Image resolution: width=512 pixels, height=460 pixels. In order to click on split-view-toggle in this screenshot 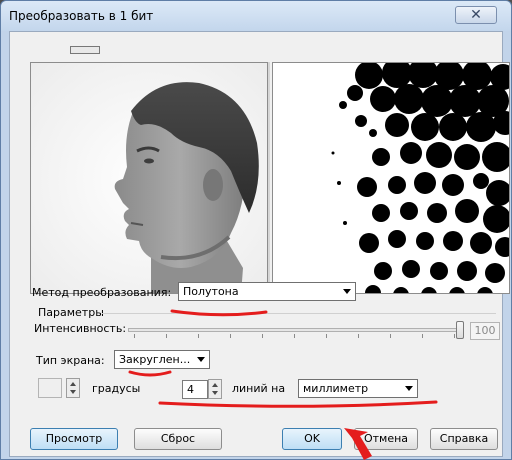, I will do `click(85, 50)`.